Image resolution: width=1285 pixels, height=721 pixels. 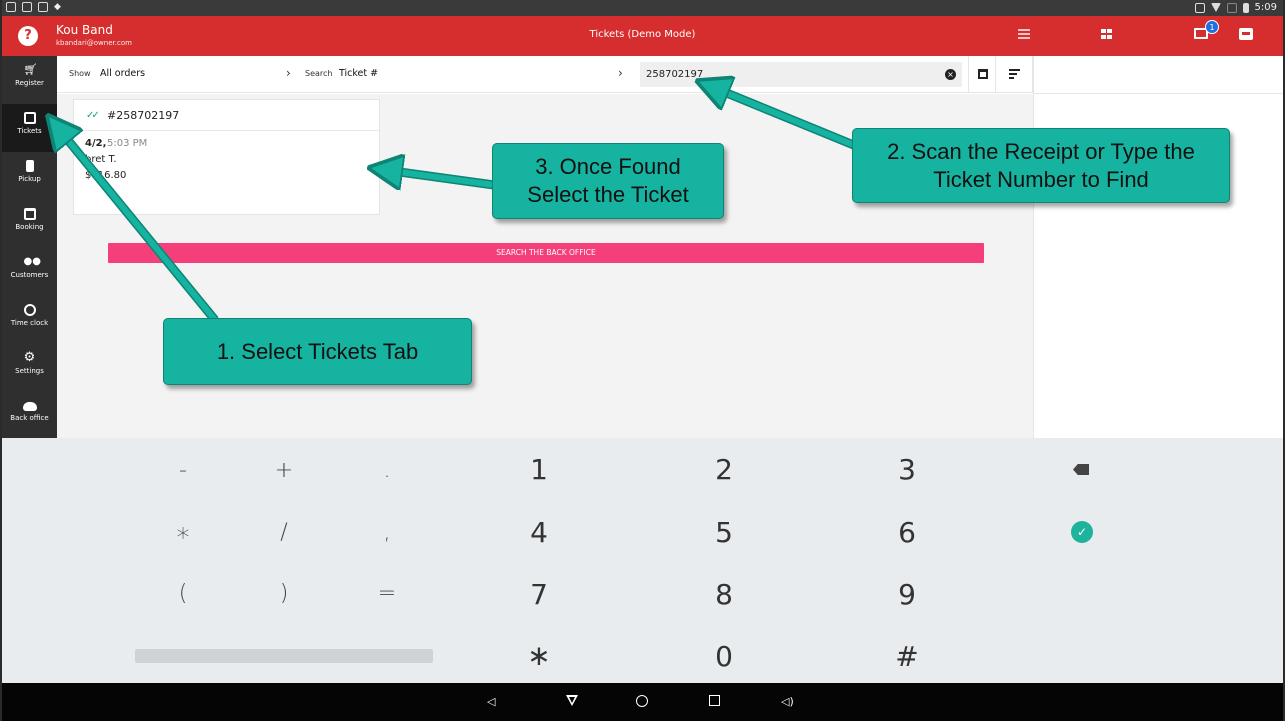 What do you see at coordinates (127, 143) in the screenshot?
I see `ticket-time: 5:03 PM` at bounding box center [127, 143].